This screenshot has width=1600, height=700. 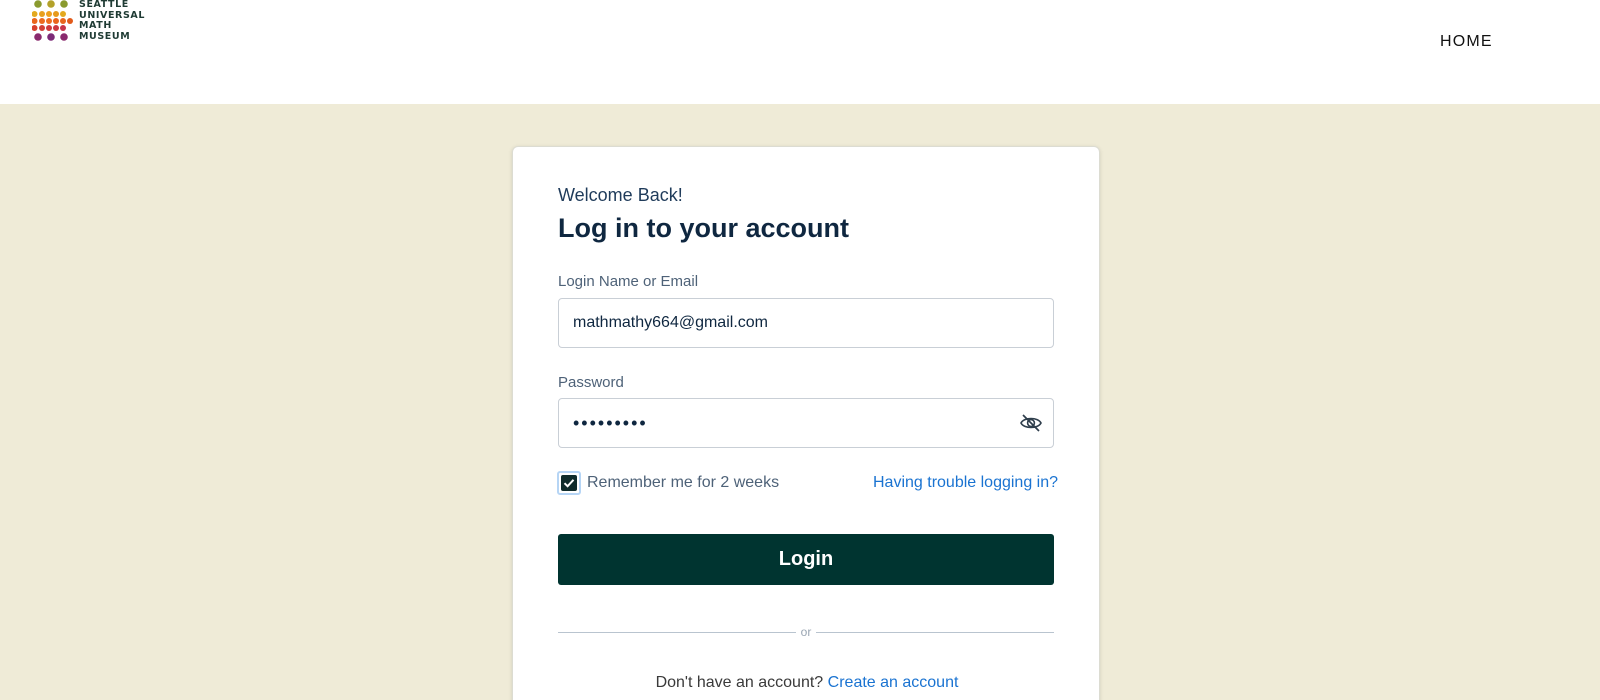 What do you see at coordinates (800, 52) in the screenshot?
I see `site-header: SEATTLE UNIVERSAL MATH MUSEUM HOME` at bounding box center [800, 52].